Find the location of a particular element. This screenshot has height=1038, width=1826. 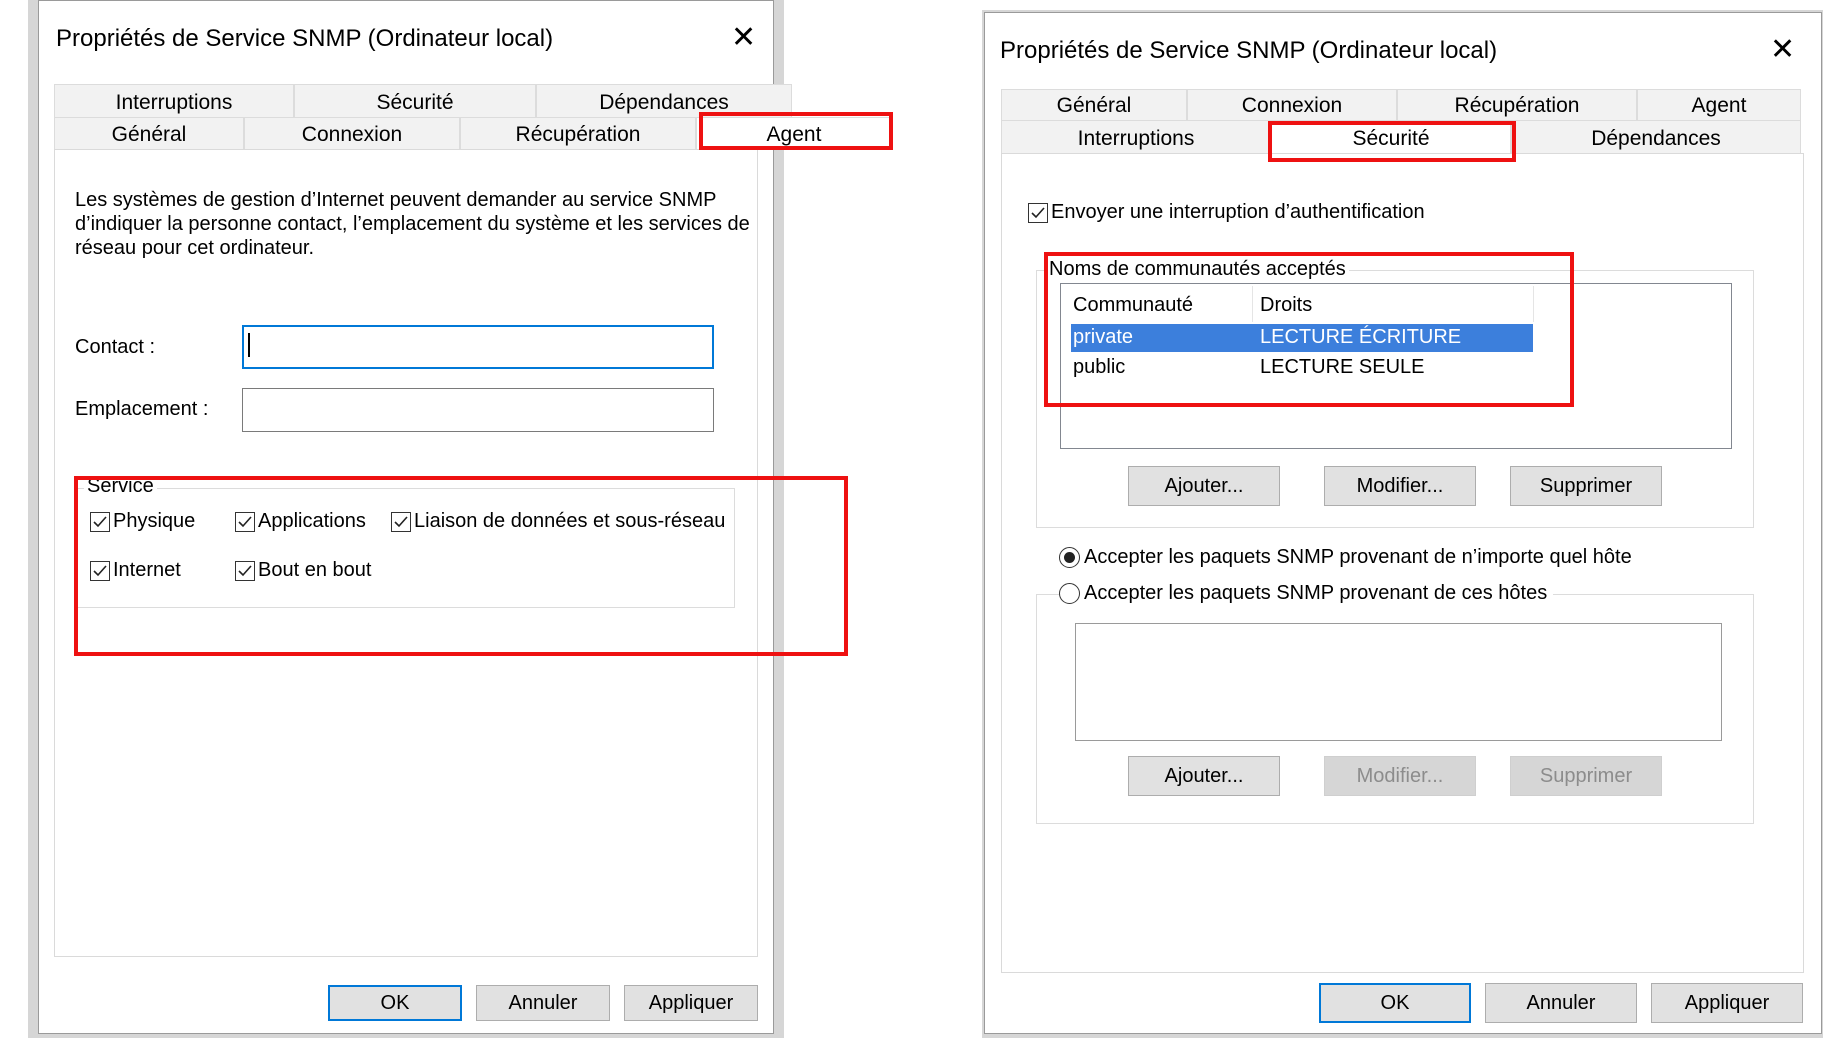

checkbox-bout-en-bout: Bout en bout is located at coordinates (303, 570).